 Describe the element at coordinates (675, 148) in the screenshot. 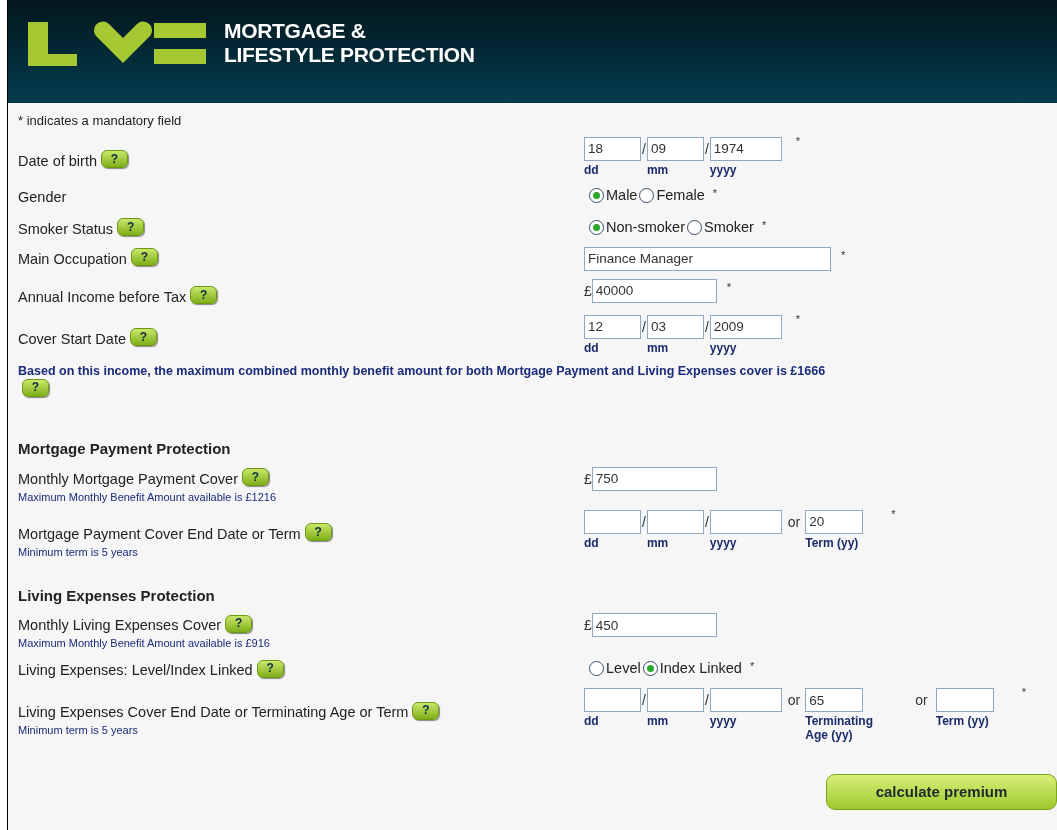

I see `input-field: 09` at that location.